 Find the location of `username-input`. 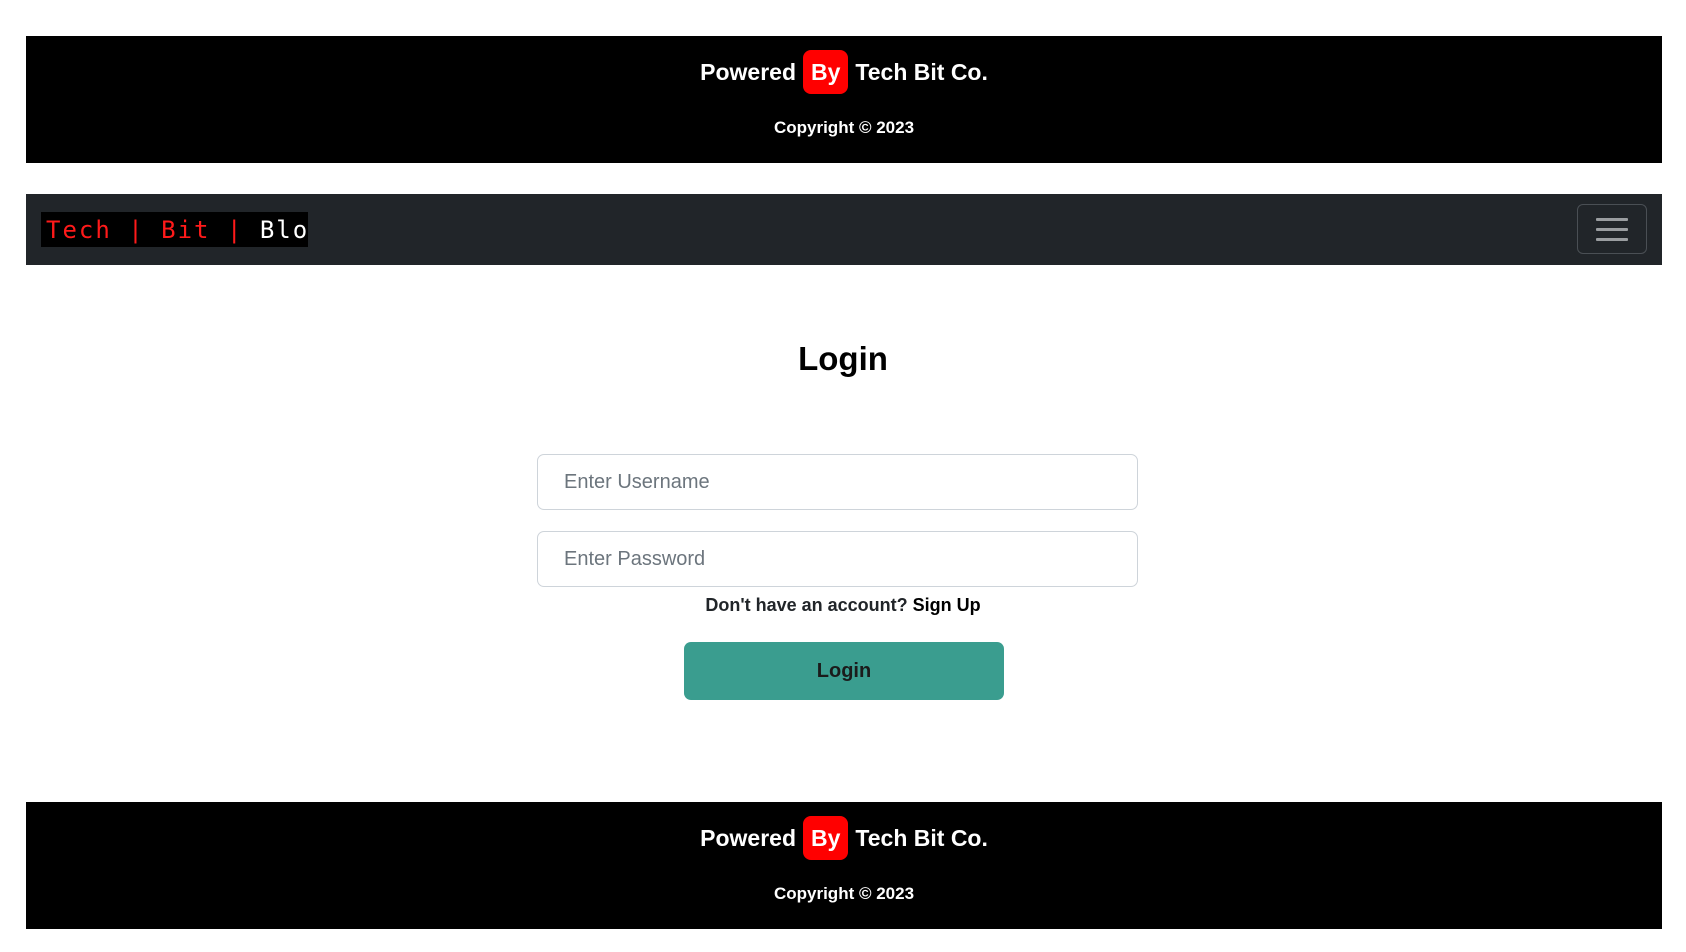

username-input is located at coordinates (837, 482).